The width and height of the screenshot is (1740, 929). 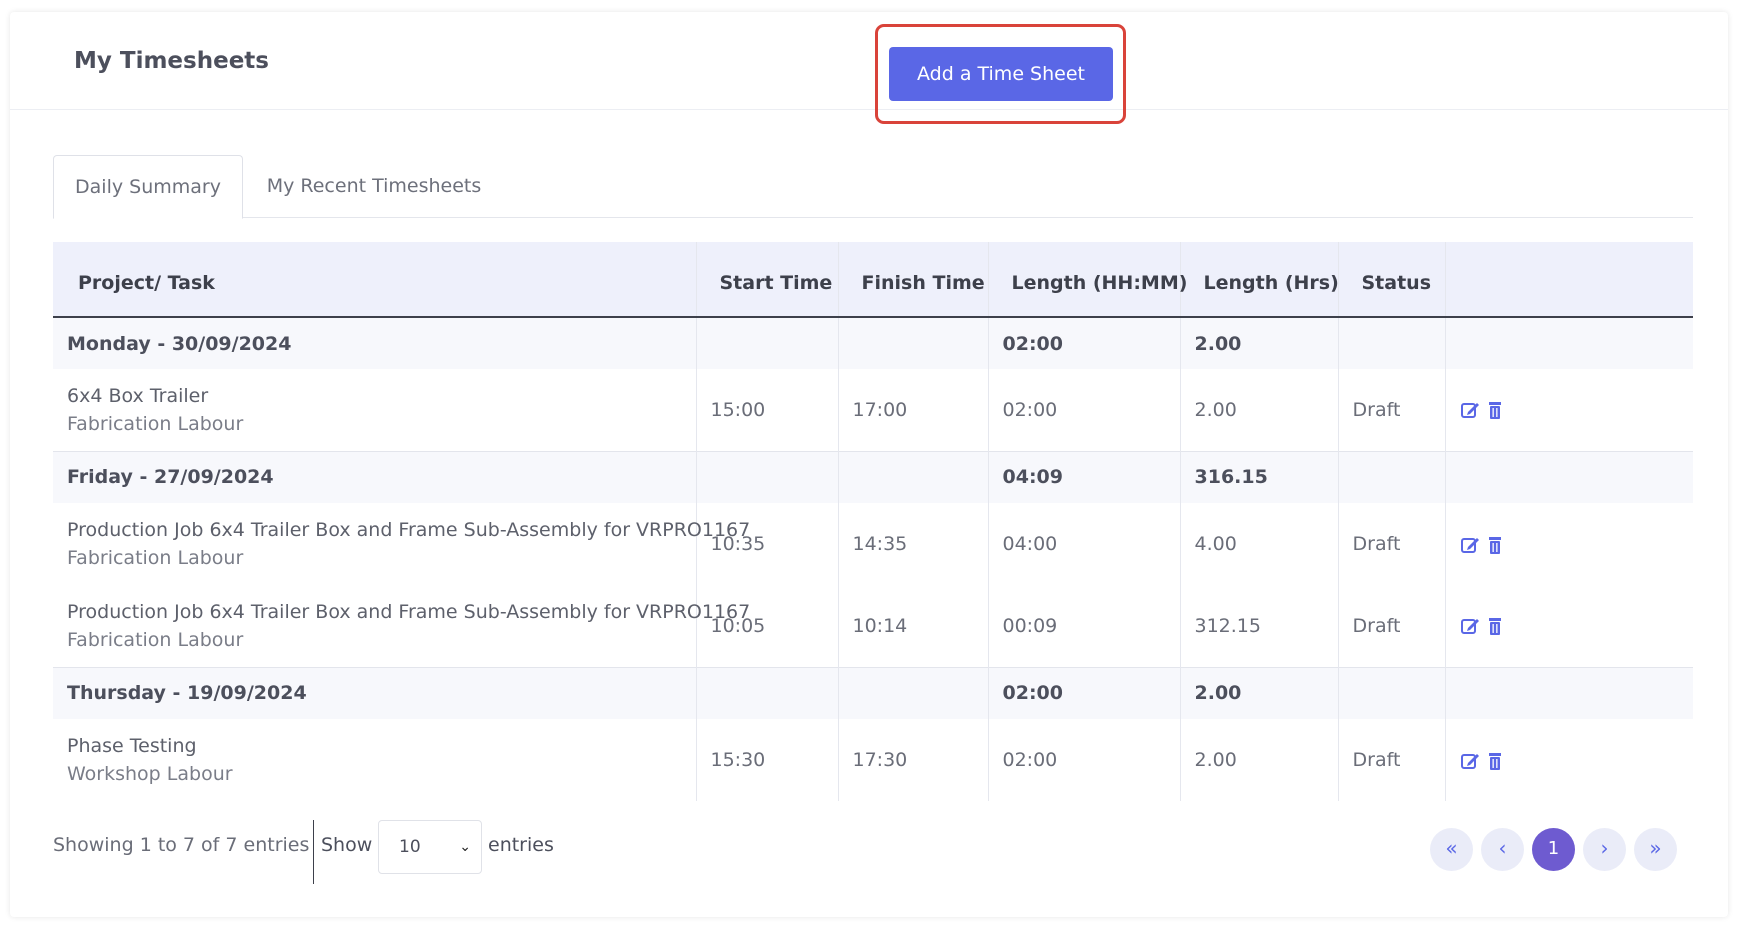 What do you see at coordinates (1083, 544) in the screenshot?
I see `length-hhmm: 04:00` at bounding box center [1083, 544].